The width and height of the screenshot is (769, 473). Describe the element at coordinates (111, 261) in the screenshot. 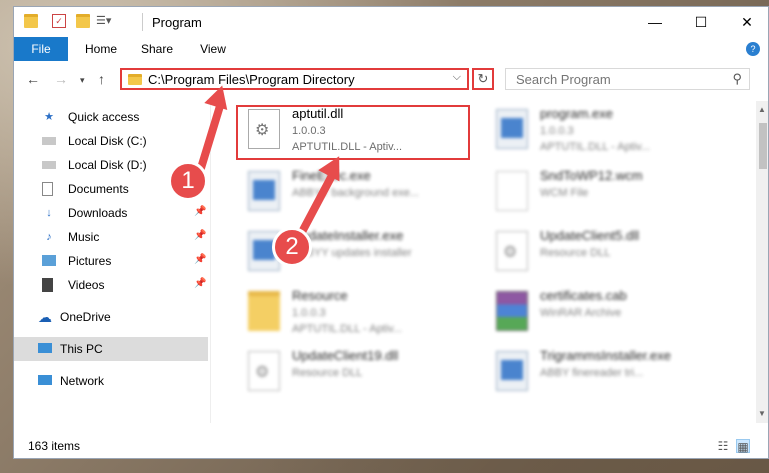

I see `sidebar-item-pictures: Pictures 📌` at that location.